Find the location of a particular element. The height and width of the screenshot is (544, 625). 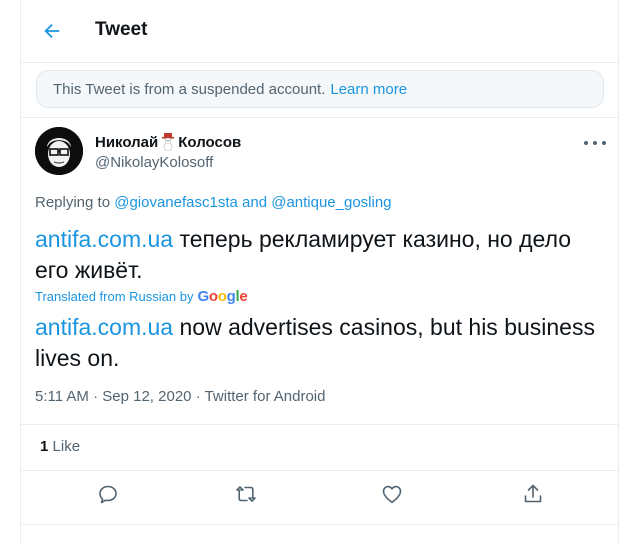

tweet-date: Sep 12, 2020 is located at coordinates (146, 396).